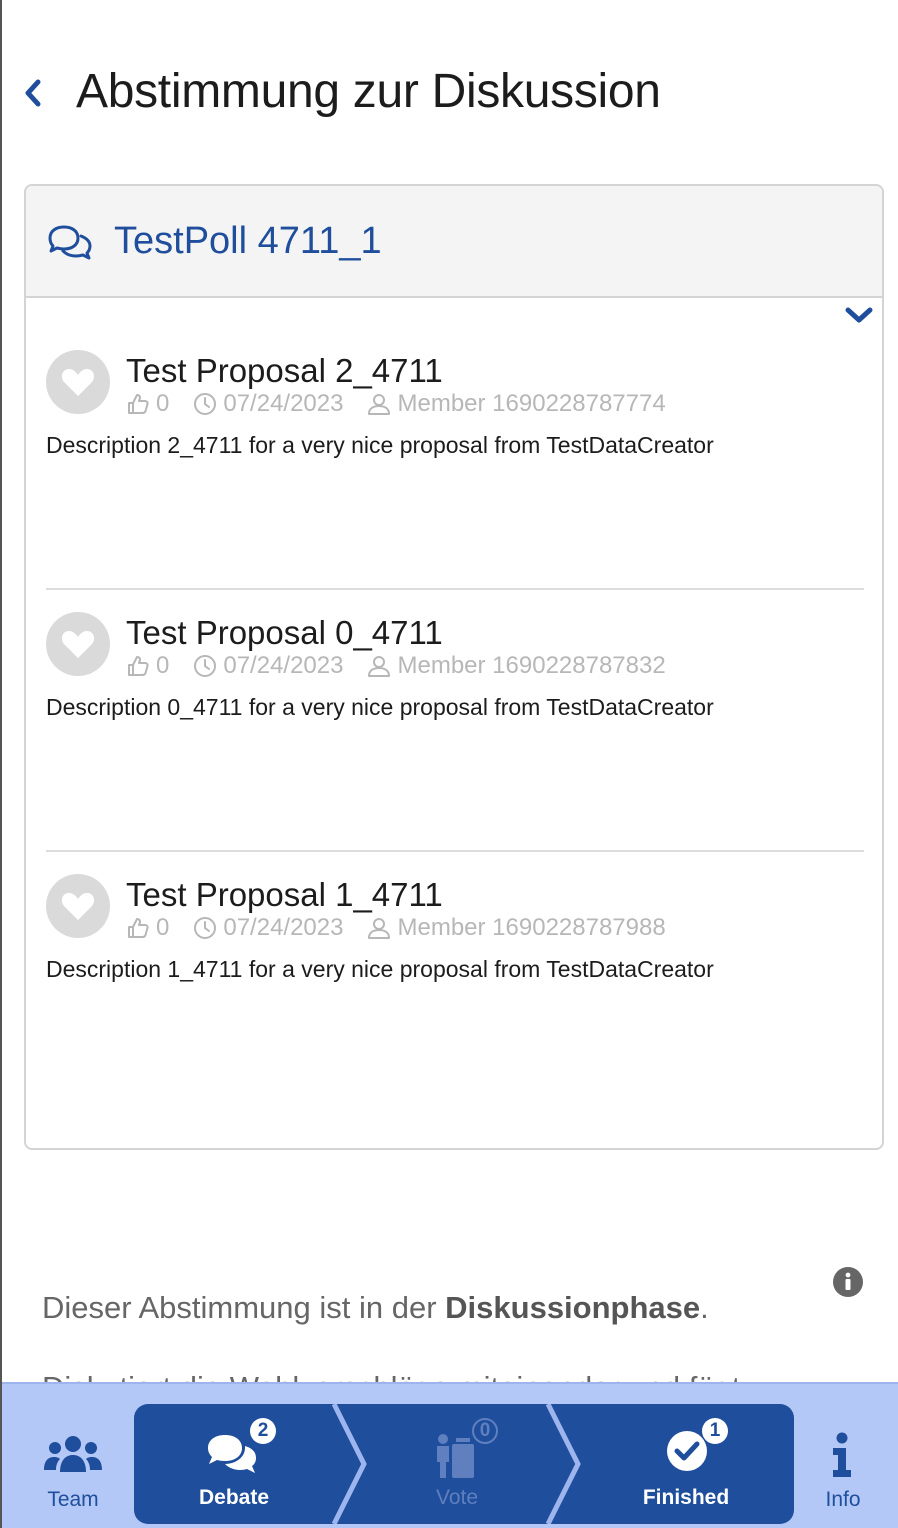  I want to click on phase-vote: 0 Vote, so click(457, 1464).